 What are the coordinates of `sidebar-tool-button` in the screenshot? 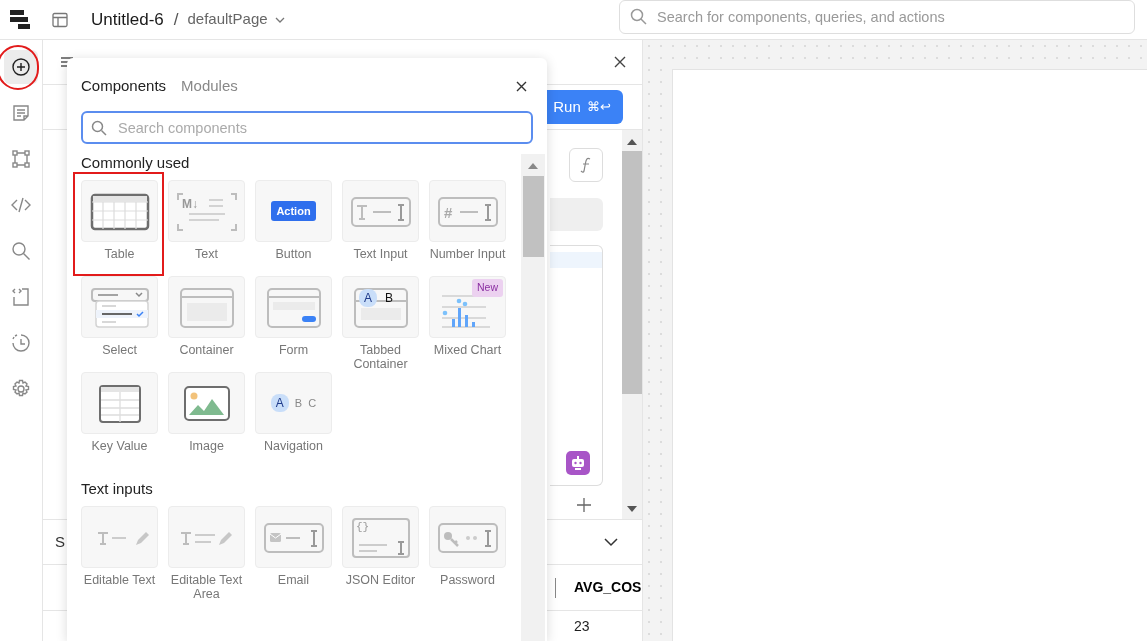 It's located at (21, 67).